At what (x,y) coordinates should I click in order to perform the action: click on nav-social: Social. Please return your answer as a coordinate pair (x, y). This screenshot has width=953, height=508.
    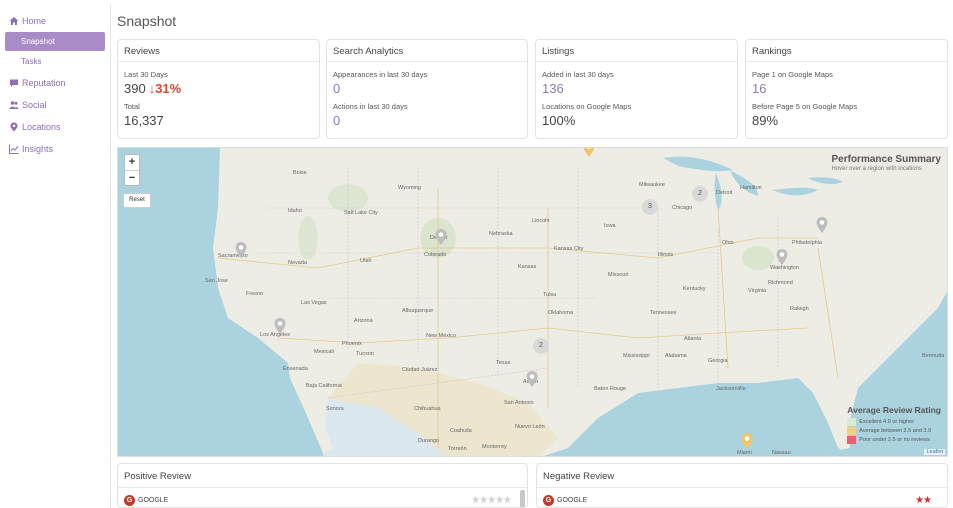
    Looking at the image, I should click on (55, 105).